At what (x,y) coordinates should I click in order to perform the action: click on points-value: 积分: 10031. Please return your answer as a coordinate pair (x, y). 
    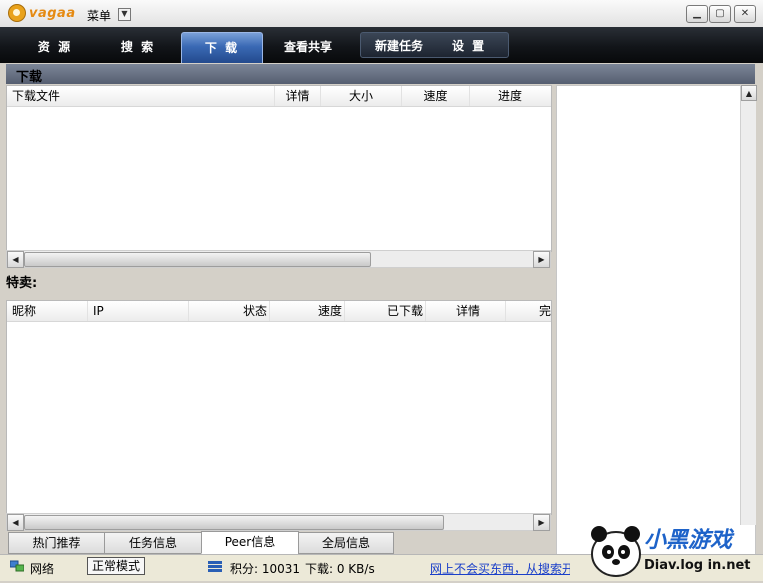
    Looking at the image, I should click on (265, 569).